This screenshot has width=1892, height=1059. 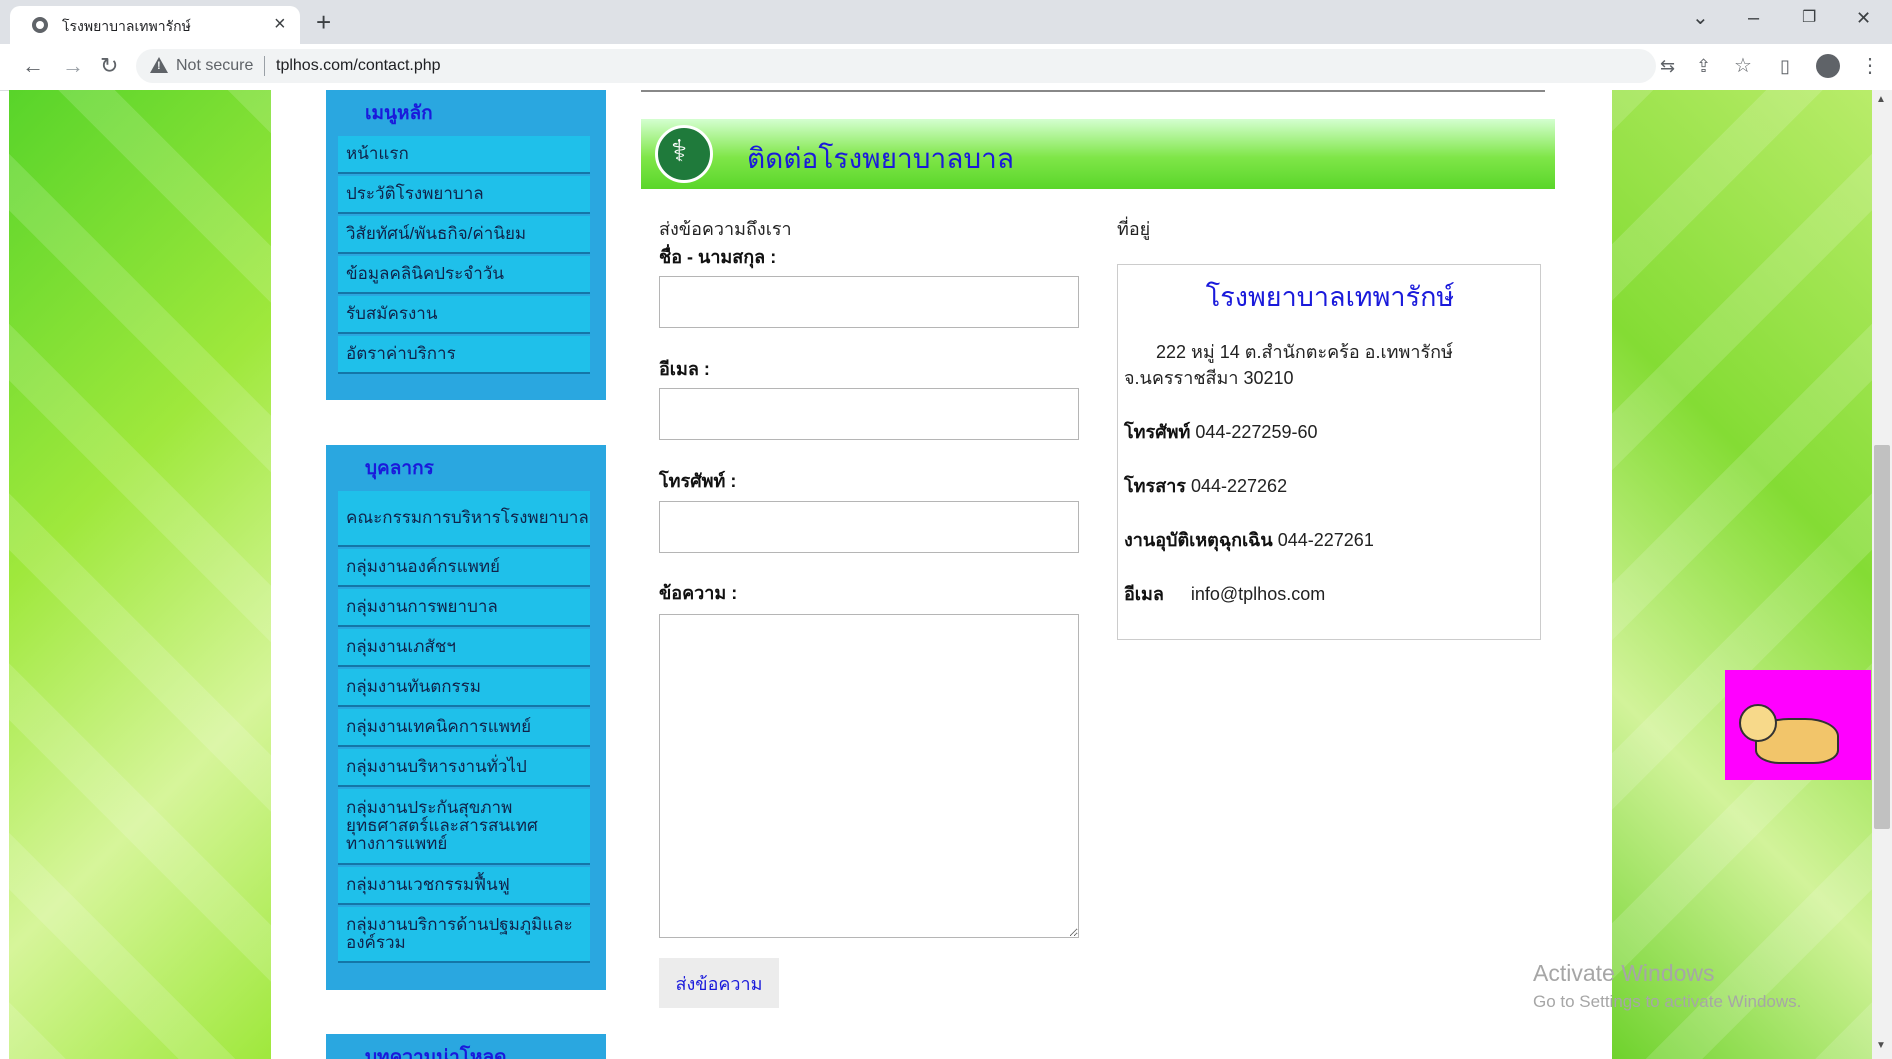 I want to click on phone-row: โทรศัพท์ 044-227259-60, so click(x=1220, y=431).